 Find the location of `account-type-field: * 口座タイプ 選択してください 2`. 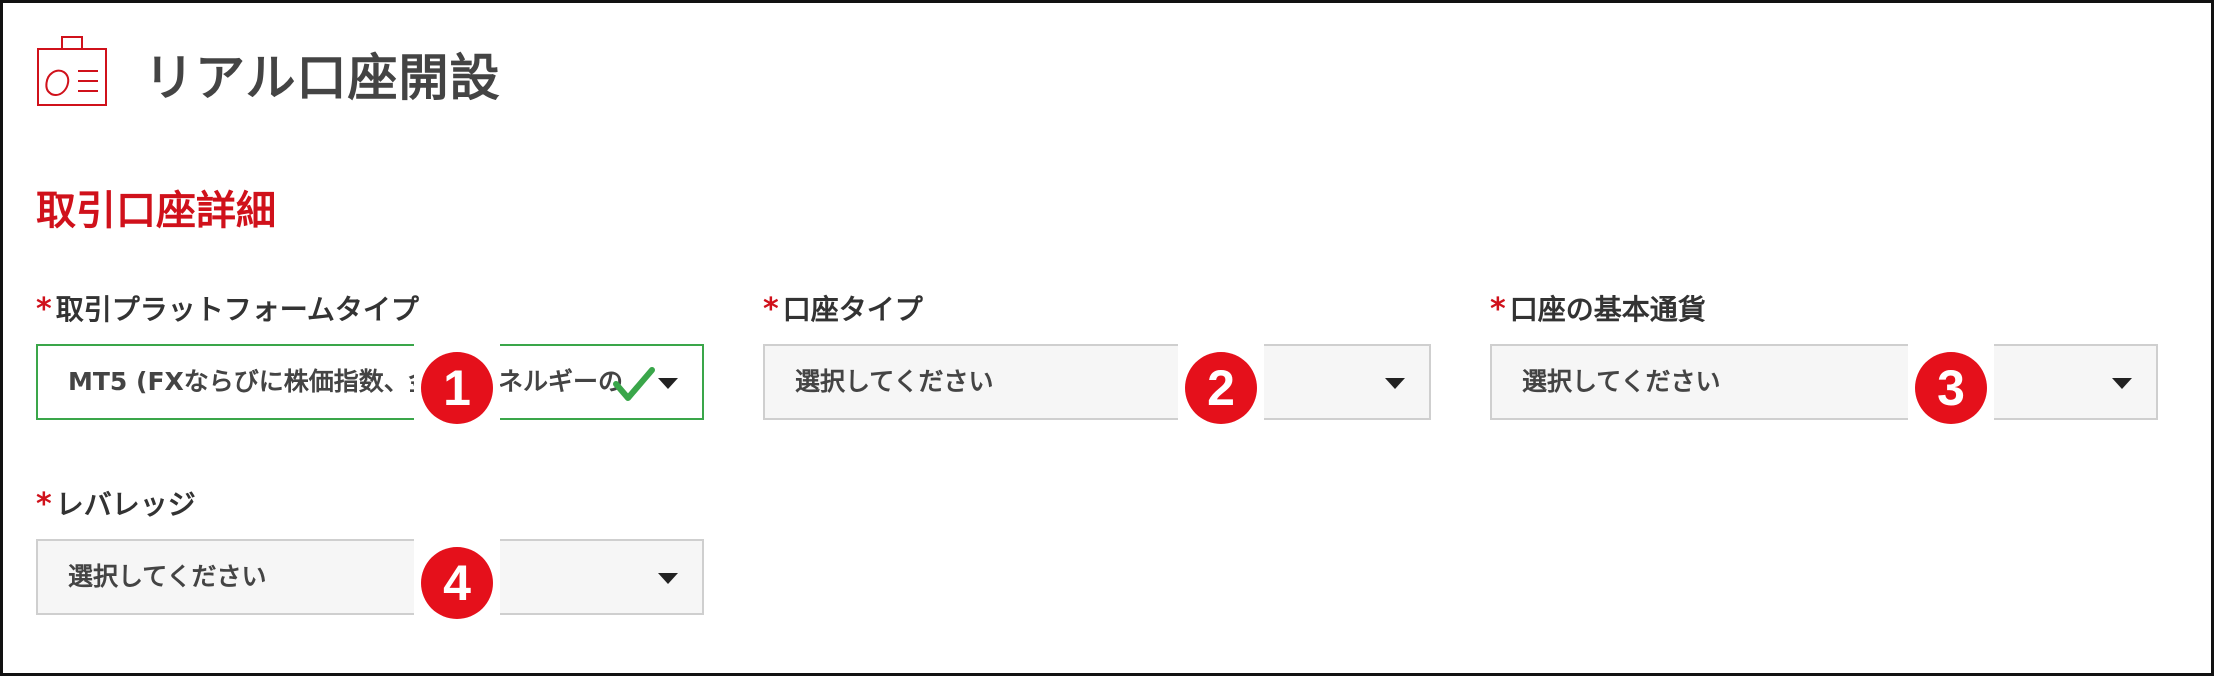

account-type-field: * 口座タイプ 選択してください 2 is located at coordinates (1097, 357).